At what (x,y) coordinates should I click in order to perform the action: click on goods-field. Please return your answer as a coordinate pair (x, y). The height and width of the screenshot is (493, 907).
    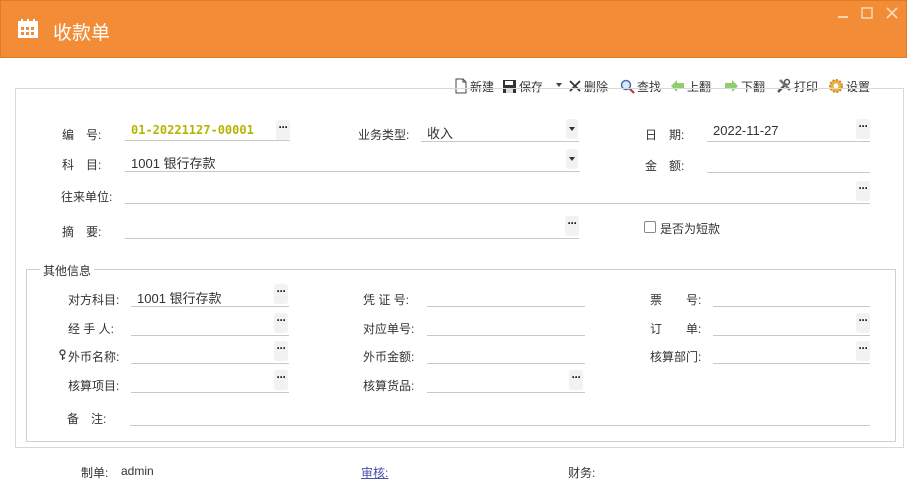
    Looking at the image, I should click on (506, 382).